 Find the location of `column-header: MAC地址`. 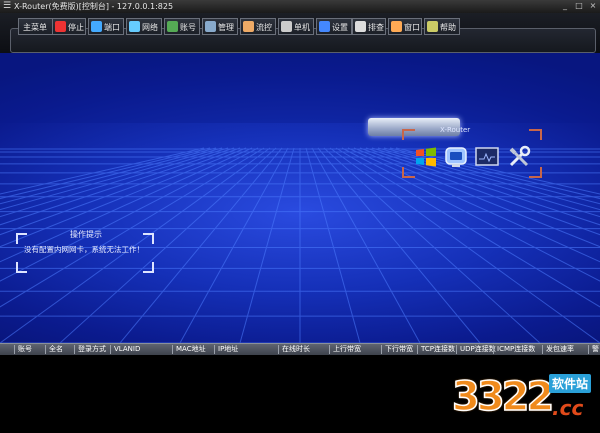

column-header: MAC地址 is located at coordinates (191, 349).